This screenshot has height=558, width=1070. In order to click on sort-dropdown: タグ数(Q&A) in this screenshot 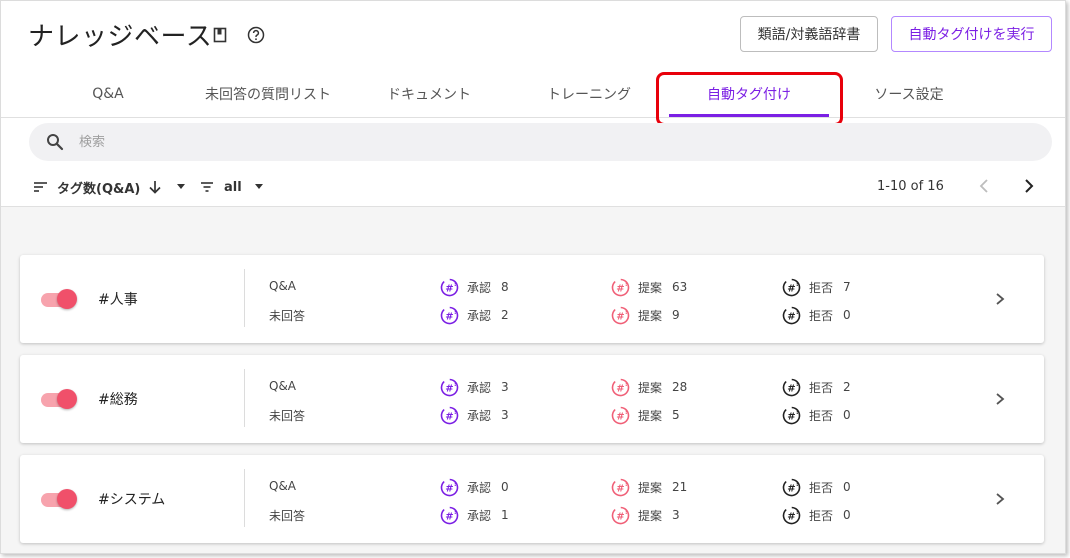, I will do `click(109, 187)`.